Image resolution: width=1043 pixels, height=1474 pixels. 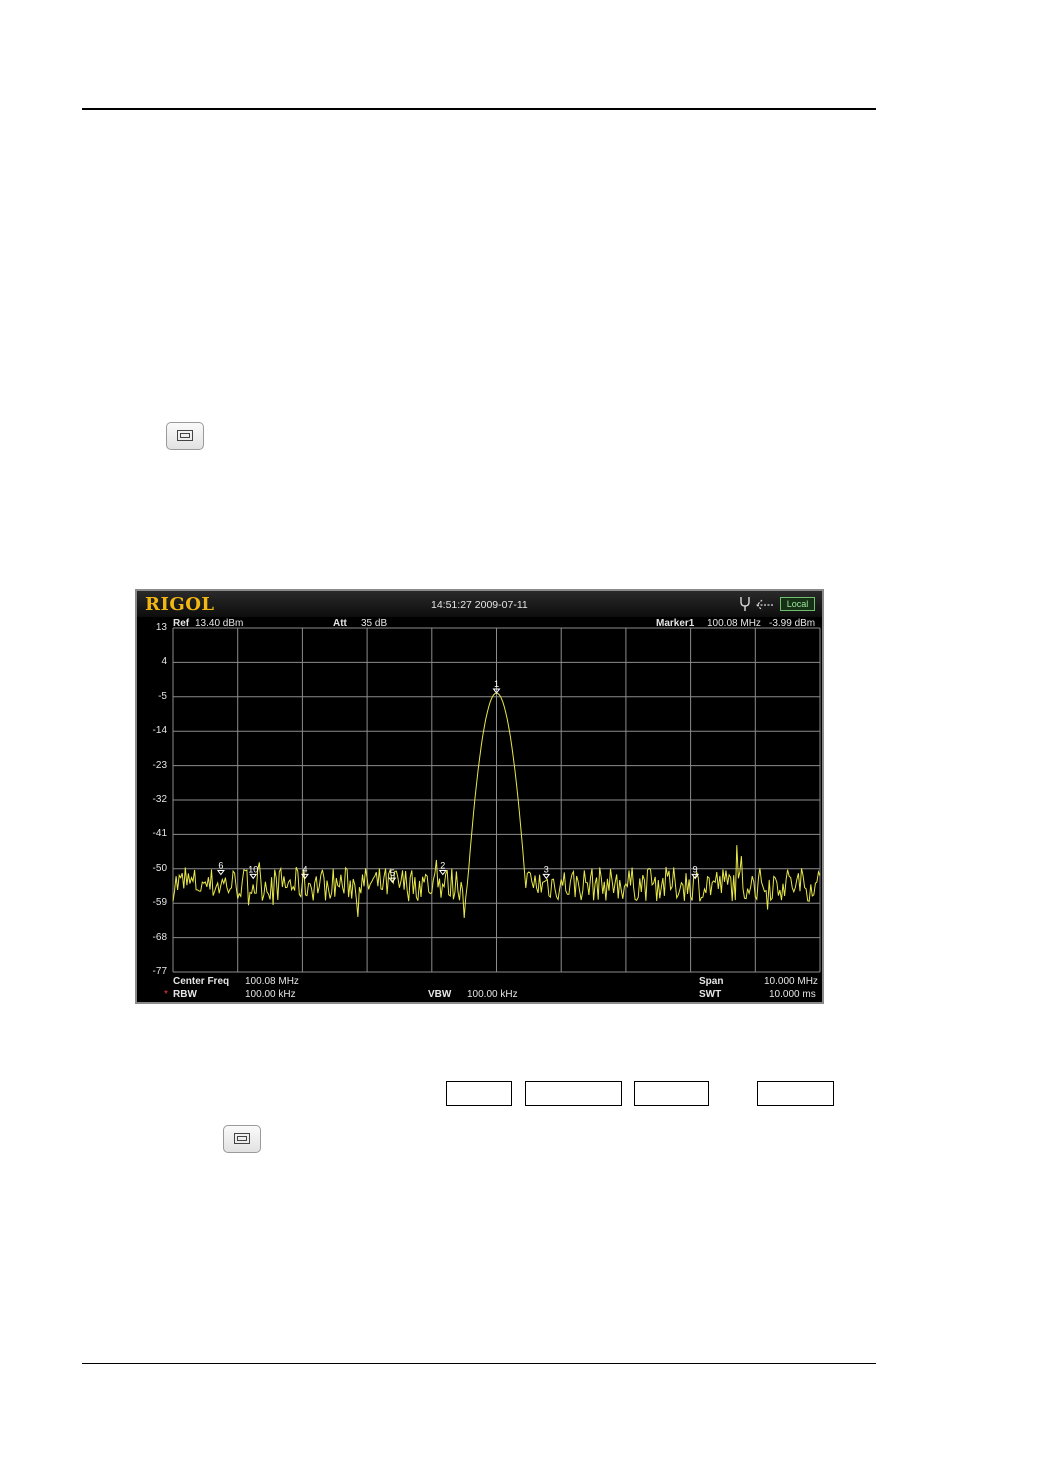 I want to click on marker-2-symbol, so click(x=442, y=873).